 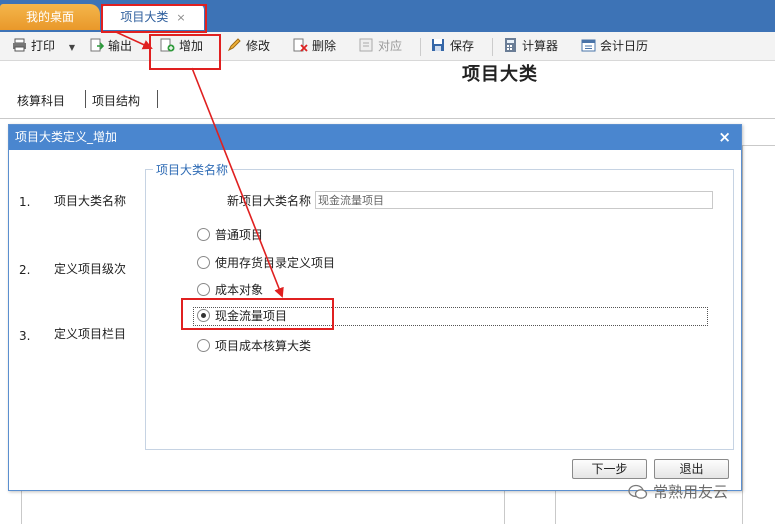 I want to click on wechat-icon, so click(x=638, y=491).